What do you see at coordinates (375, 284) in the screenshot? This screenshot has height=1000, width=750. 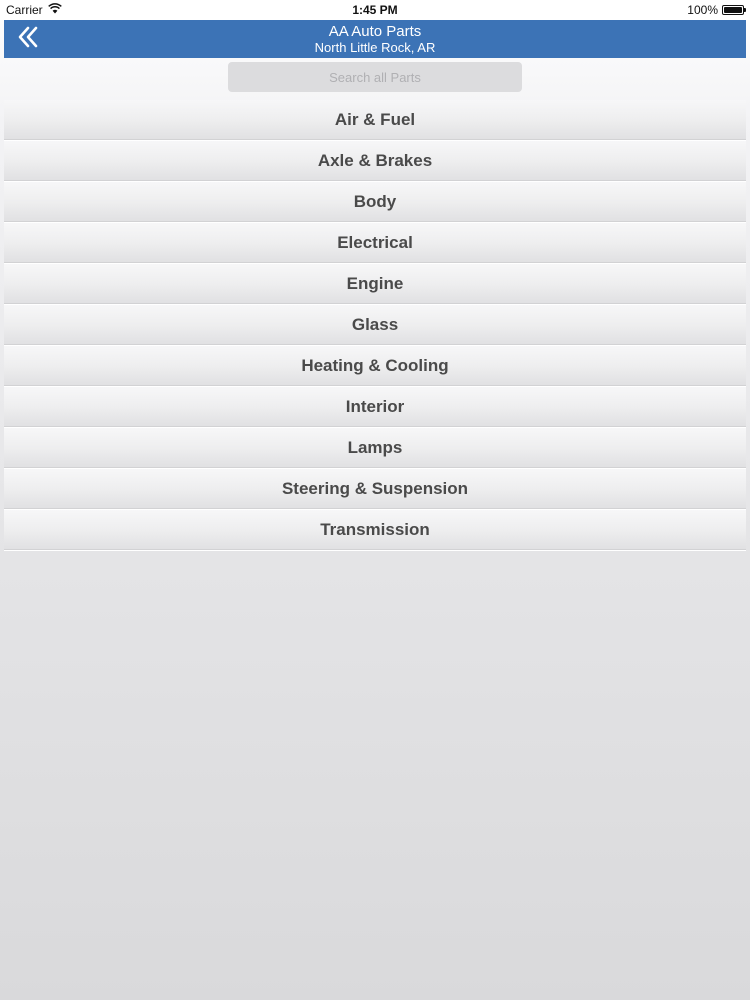 I see `category-item-engine: Engine` at bounding box center [375, 284].